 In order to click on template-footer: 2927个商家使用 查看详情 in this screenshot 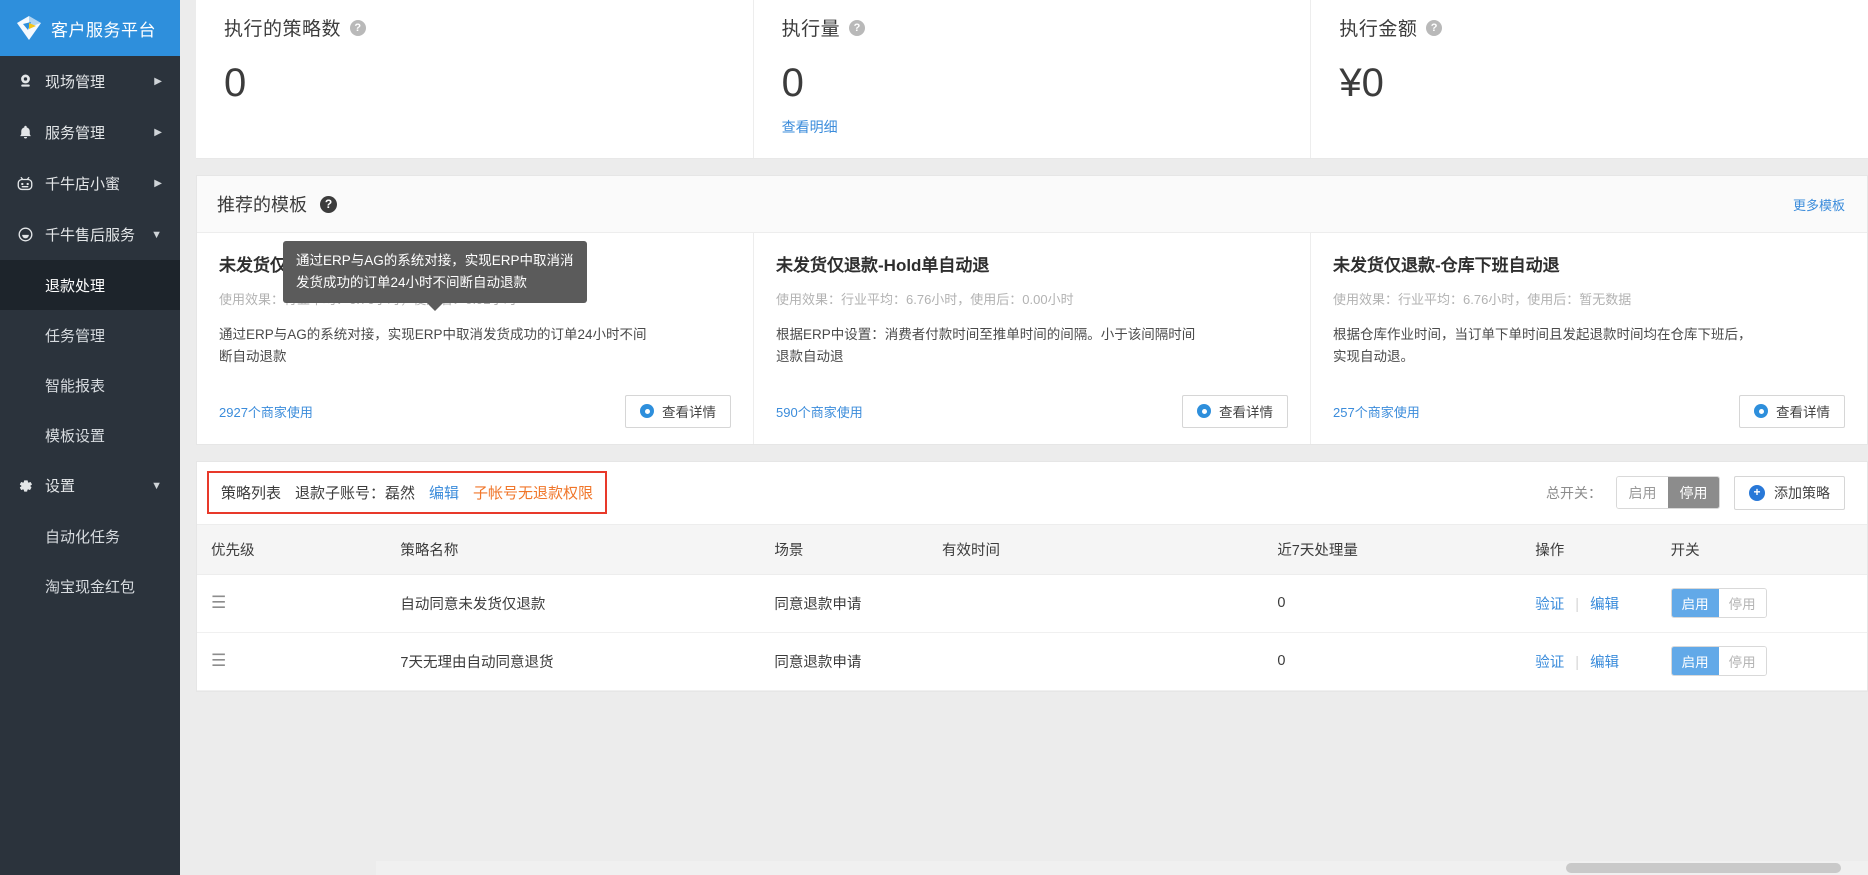, I will do `click(475, 398)`.